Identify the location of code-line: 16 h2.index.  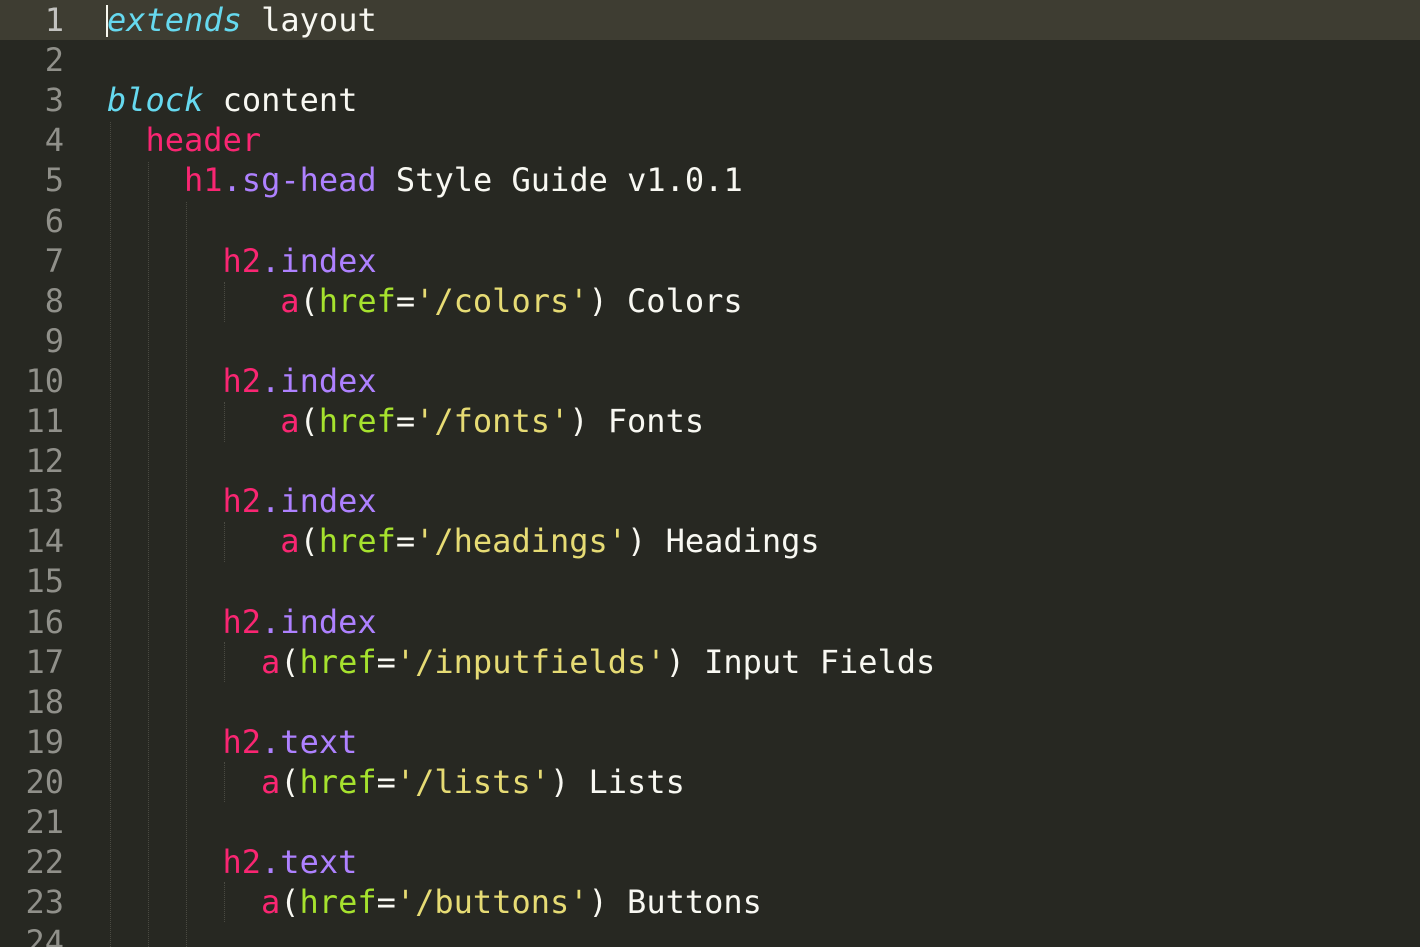
(710, 622).